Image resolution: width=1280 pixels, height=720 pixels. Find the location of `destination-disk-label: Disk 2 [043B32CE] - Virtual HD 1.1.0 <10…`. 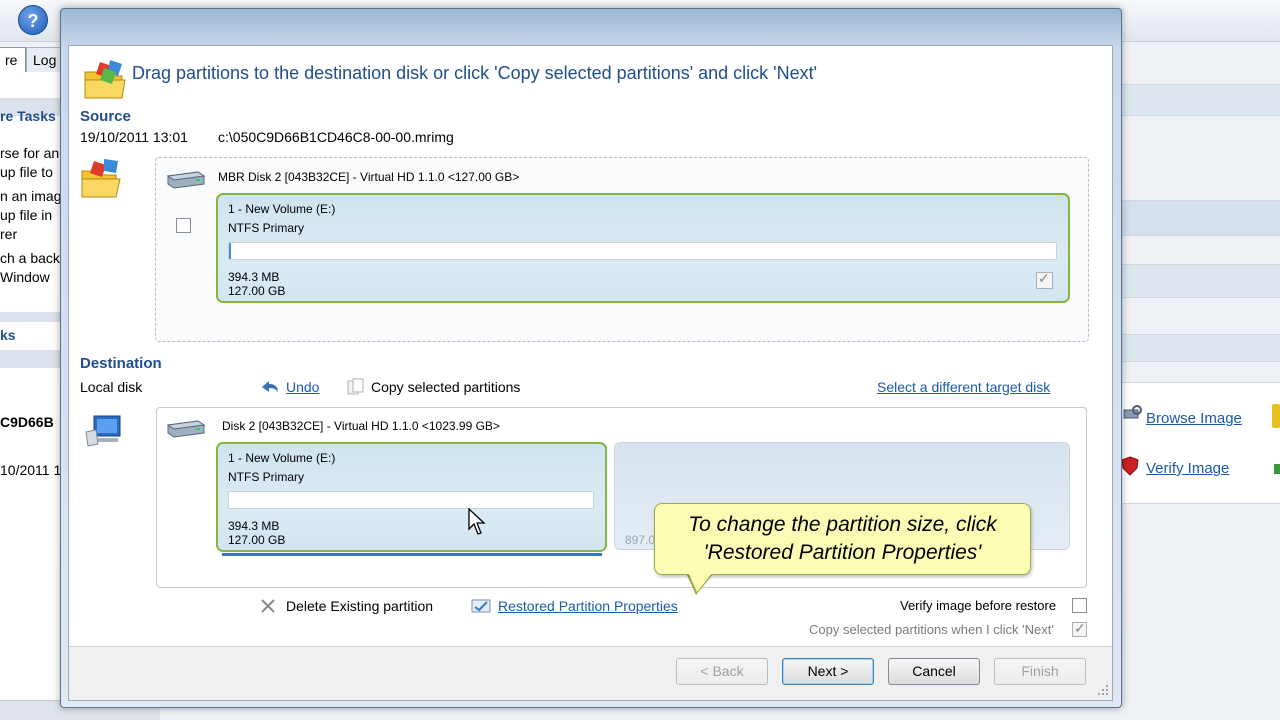

destination-disk-label: Disk 2 [043B32CE] - Virtual HD 1.1.0 <10… is located at coordinates (361, 426).